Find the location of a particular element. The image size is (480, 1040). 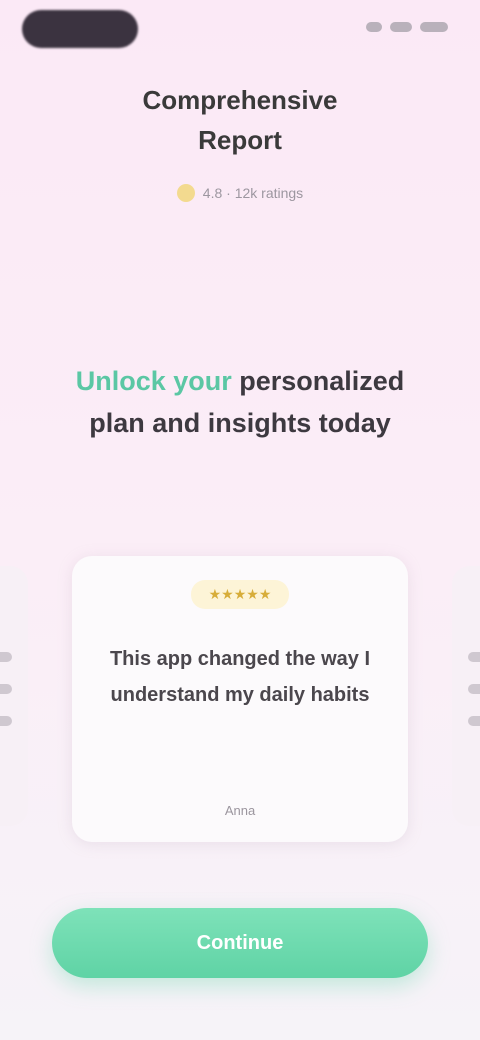

previous-card is located at coordinates (14, 696).